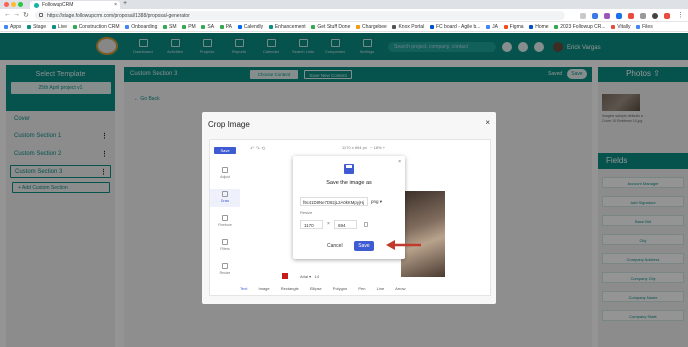 This screenshot has height=347, width=688. Describe the element at coordinates (643, 16) in the screenshot. I see `puzzle-icon` at that location.